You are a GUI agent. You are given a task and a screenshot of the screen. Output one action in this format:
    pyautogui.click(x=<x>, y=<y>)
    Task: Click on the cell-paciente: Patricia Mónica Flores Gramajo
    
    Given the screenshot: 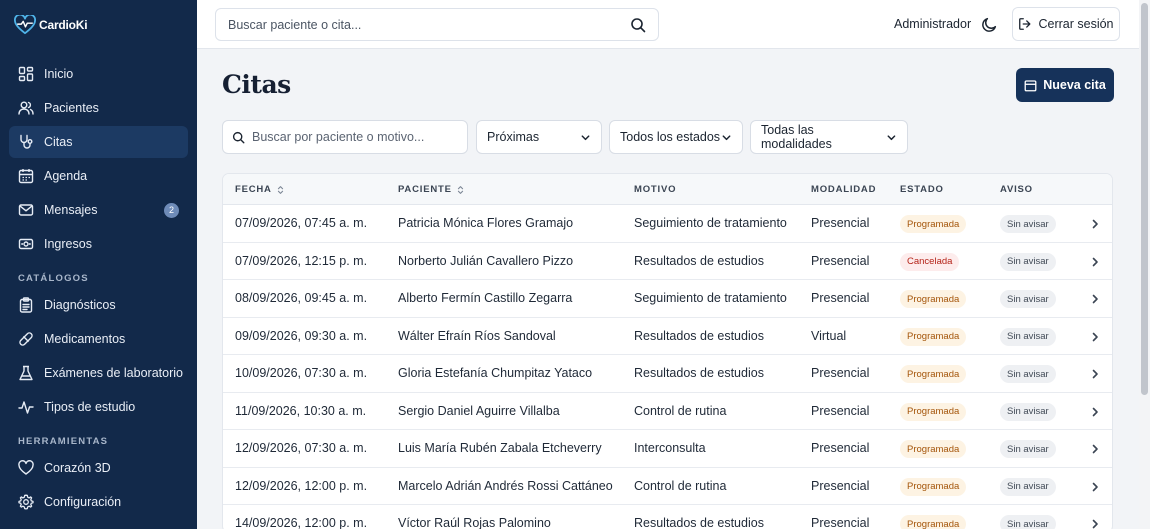 What is the action you would take?
    pyautogui.click(x=486, y=223)
    